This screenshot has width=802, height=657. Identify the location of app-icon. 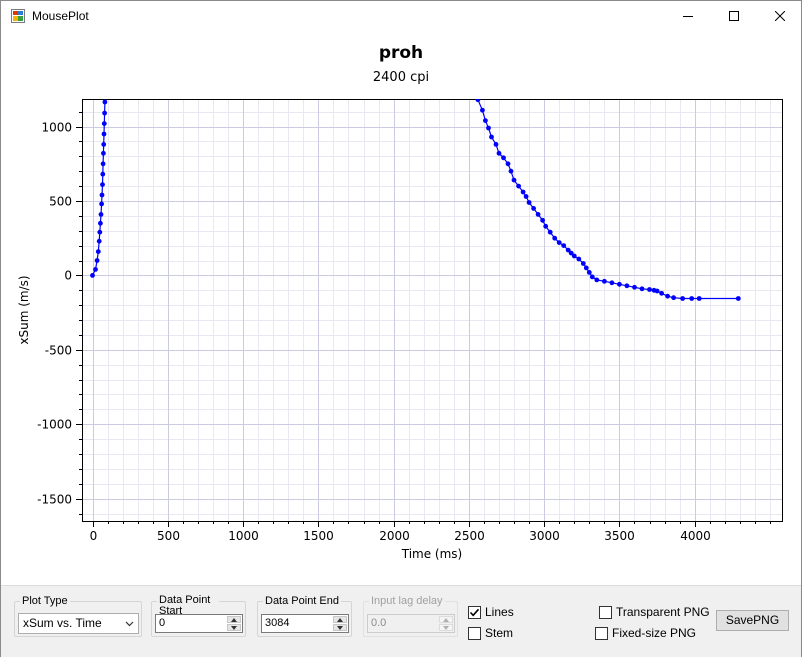
(18, 16).